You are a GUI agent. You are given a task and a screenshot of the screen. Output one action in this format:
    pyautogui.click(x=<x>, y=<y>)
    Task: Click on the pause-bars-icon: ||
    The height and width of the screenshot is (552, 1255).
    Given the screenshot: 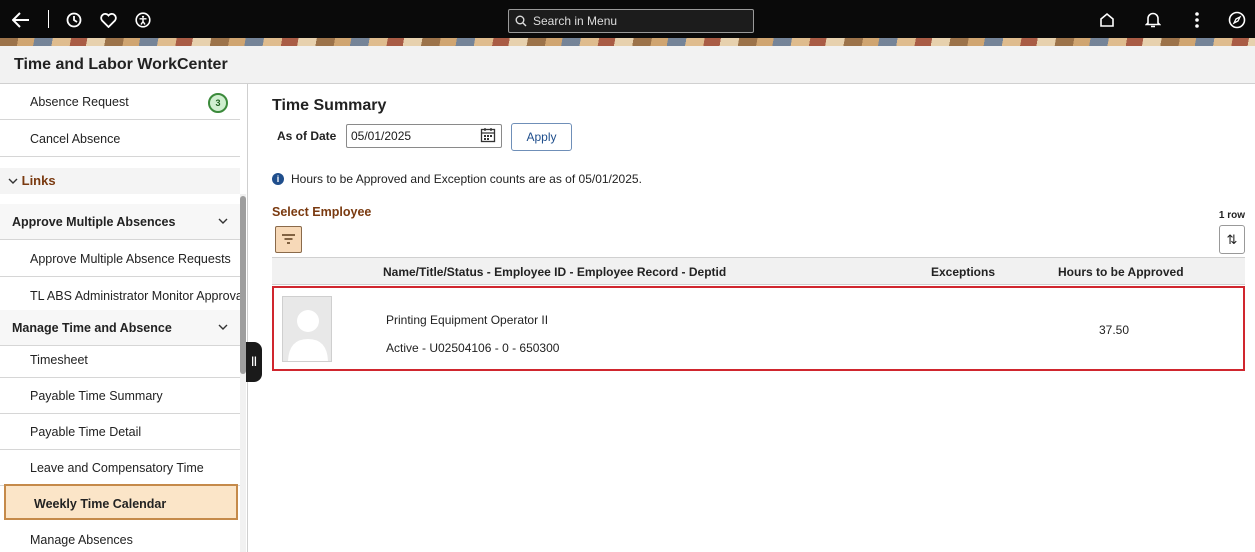 What is the action you would take?
    pyautogui.click(x=254, y=361)
    